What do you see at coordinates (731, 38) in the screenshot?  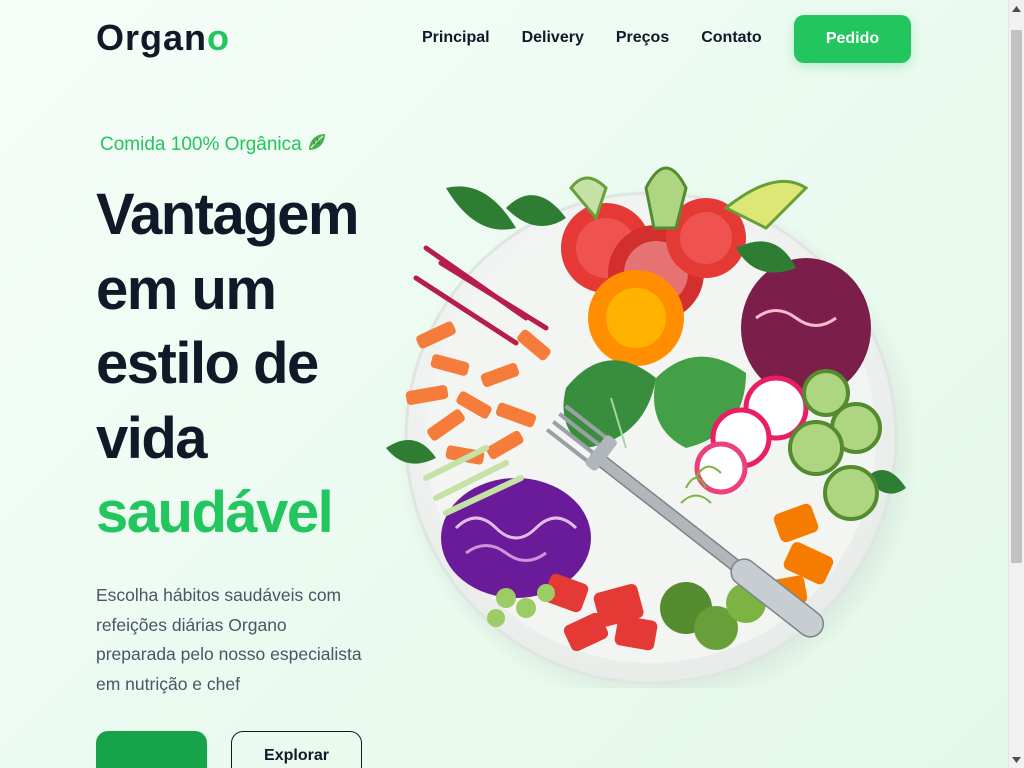 I see `nav-link-contato: Contato` at bounding box center [731, 38].